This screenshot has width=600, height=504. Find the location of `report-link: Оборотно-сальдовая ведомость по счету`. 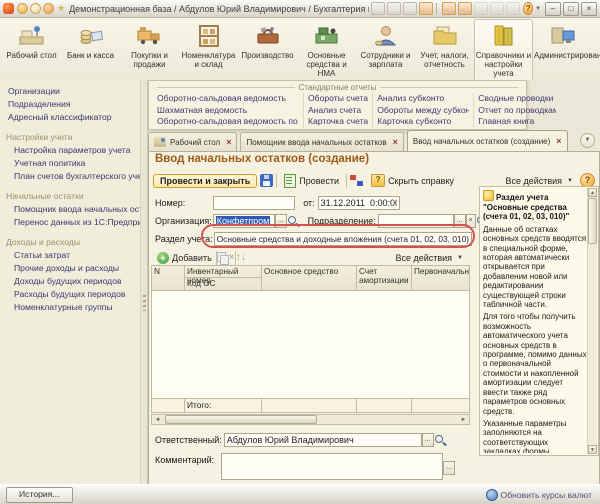

report-link: Оборотно-сальдовая ведомость по счету is located at coordinates (228, 122).